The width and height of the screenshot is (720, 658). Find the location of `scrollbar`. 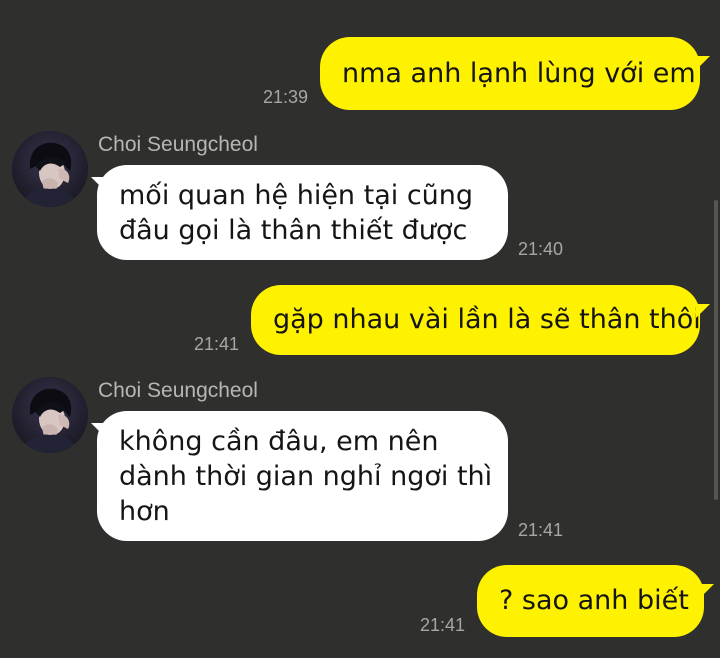

scrollbar is located at coordinates (716, 350).